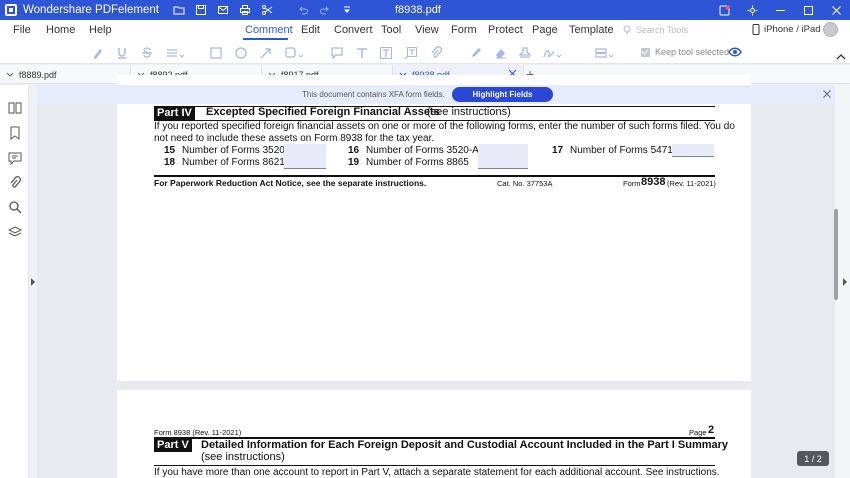 Image resolution: width=850 pixels, height=478 pixels. Describe the element at coordinates (22, 30) in the screenshot. I see `menu-file: File` at that location.